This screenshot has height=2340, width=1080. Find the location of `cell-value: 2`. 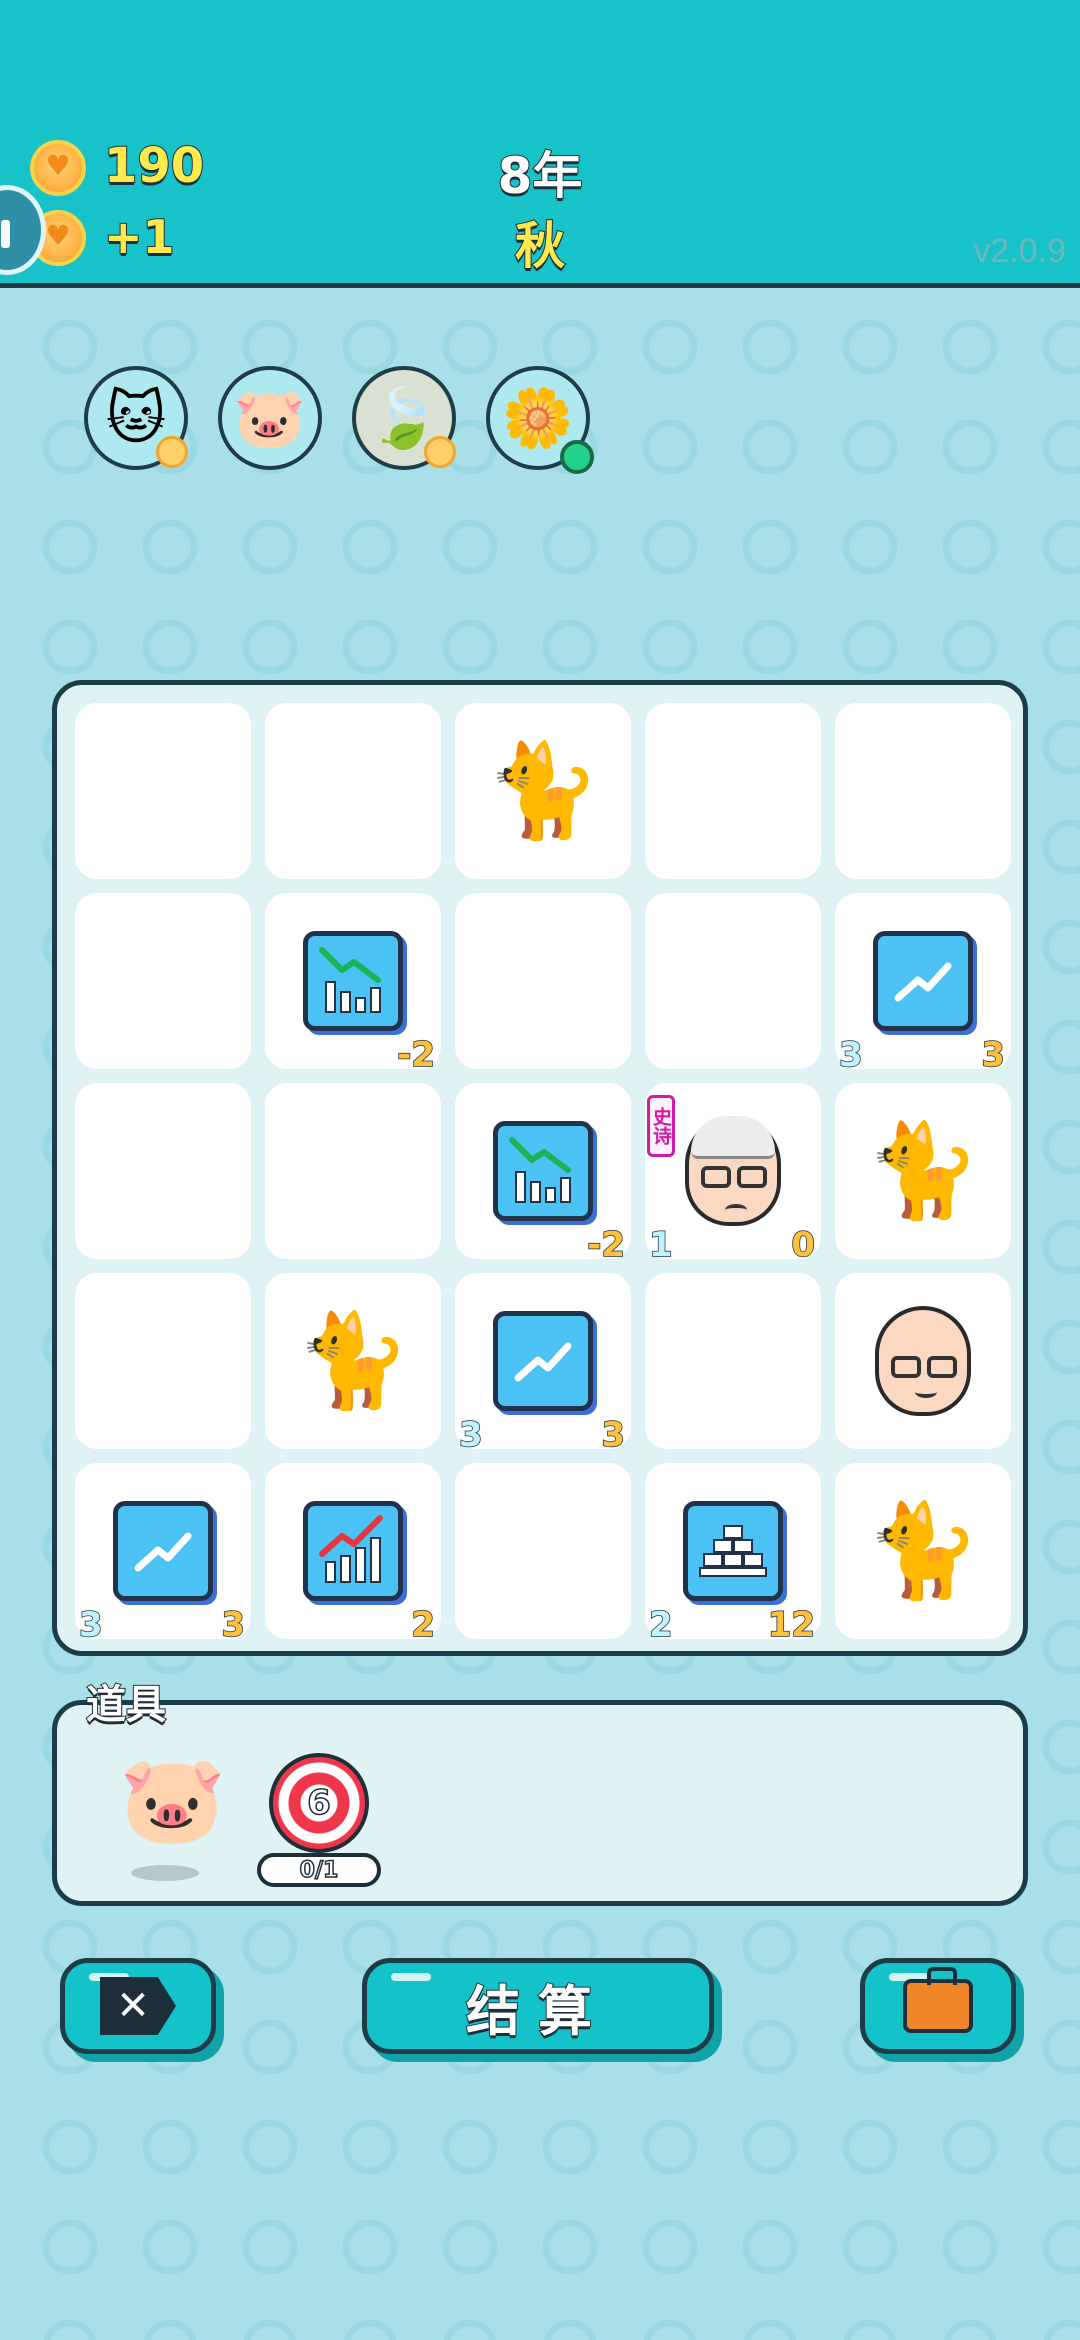

cell-value: 2 is located at coordinates (423, 1625).